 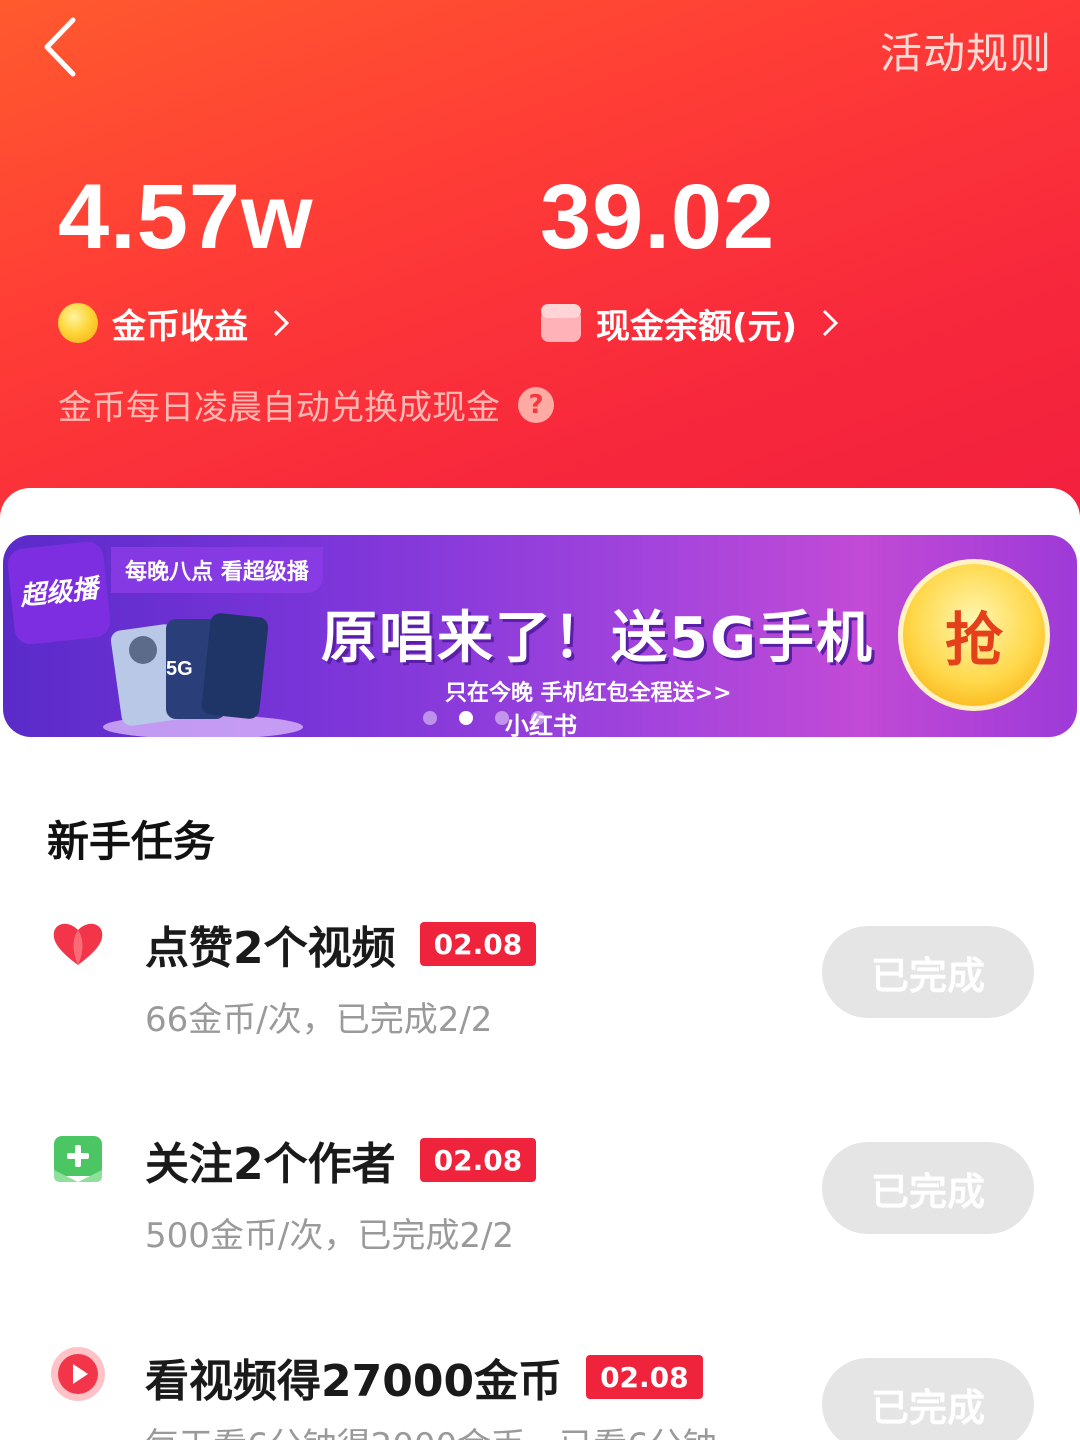 I want to click on task-description: 每天看6分钟得2000金币，已看6分钟, so click(x=431, y=1429).